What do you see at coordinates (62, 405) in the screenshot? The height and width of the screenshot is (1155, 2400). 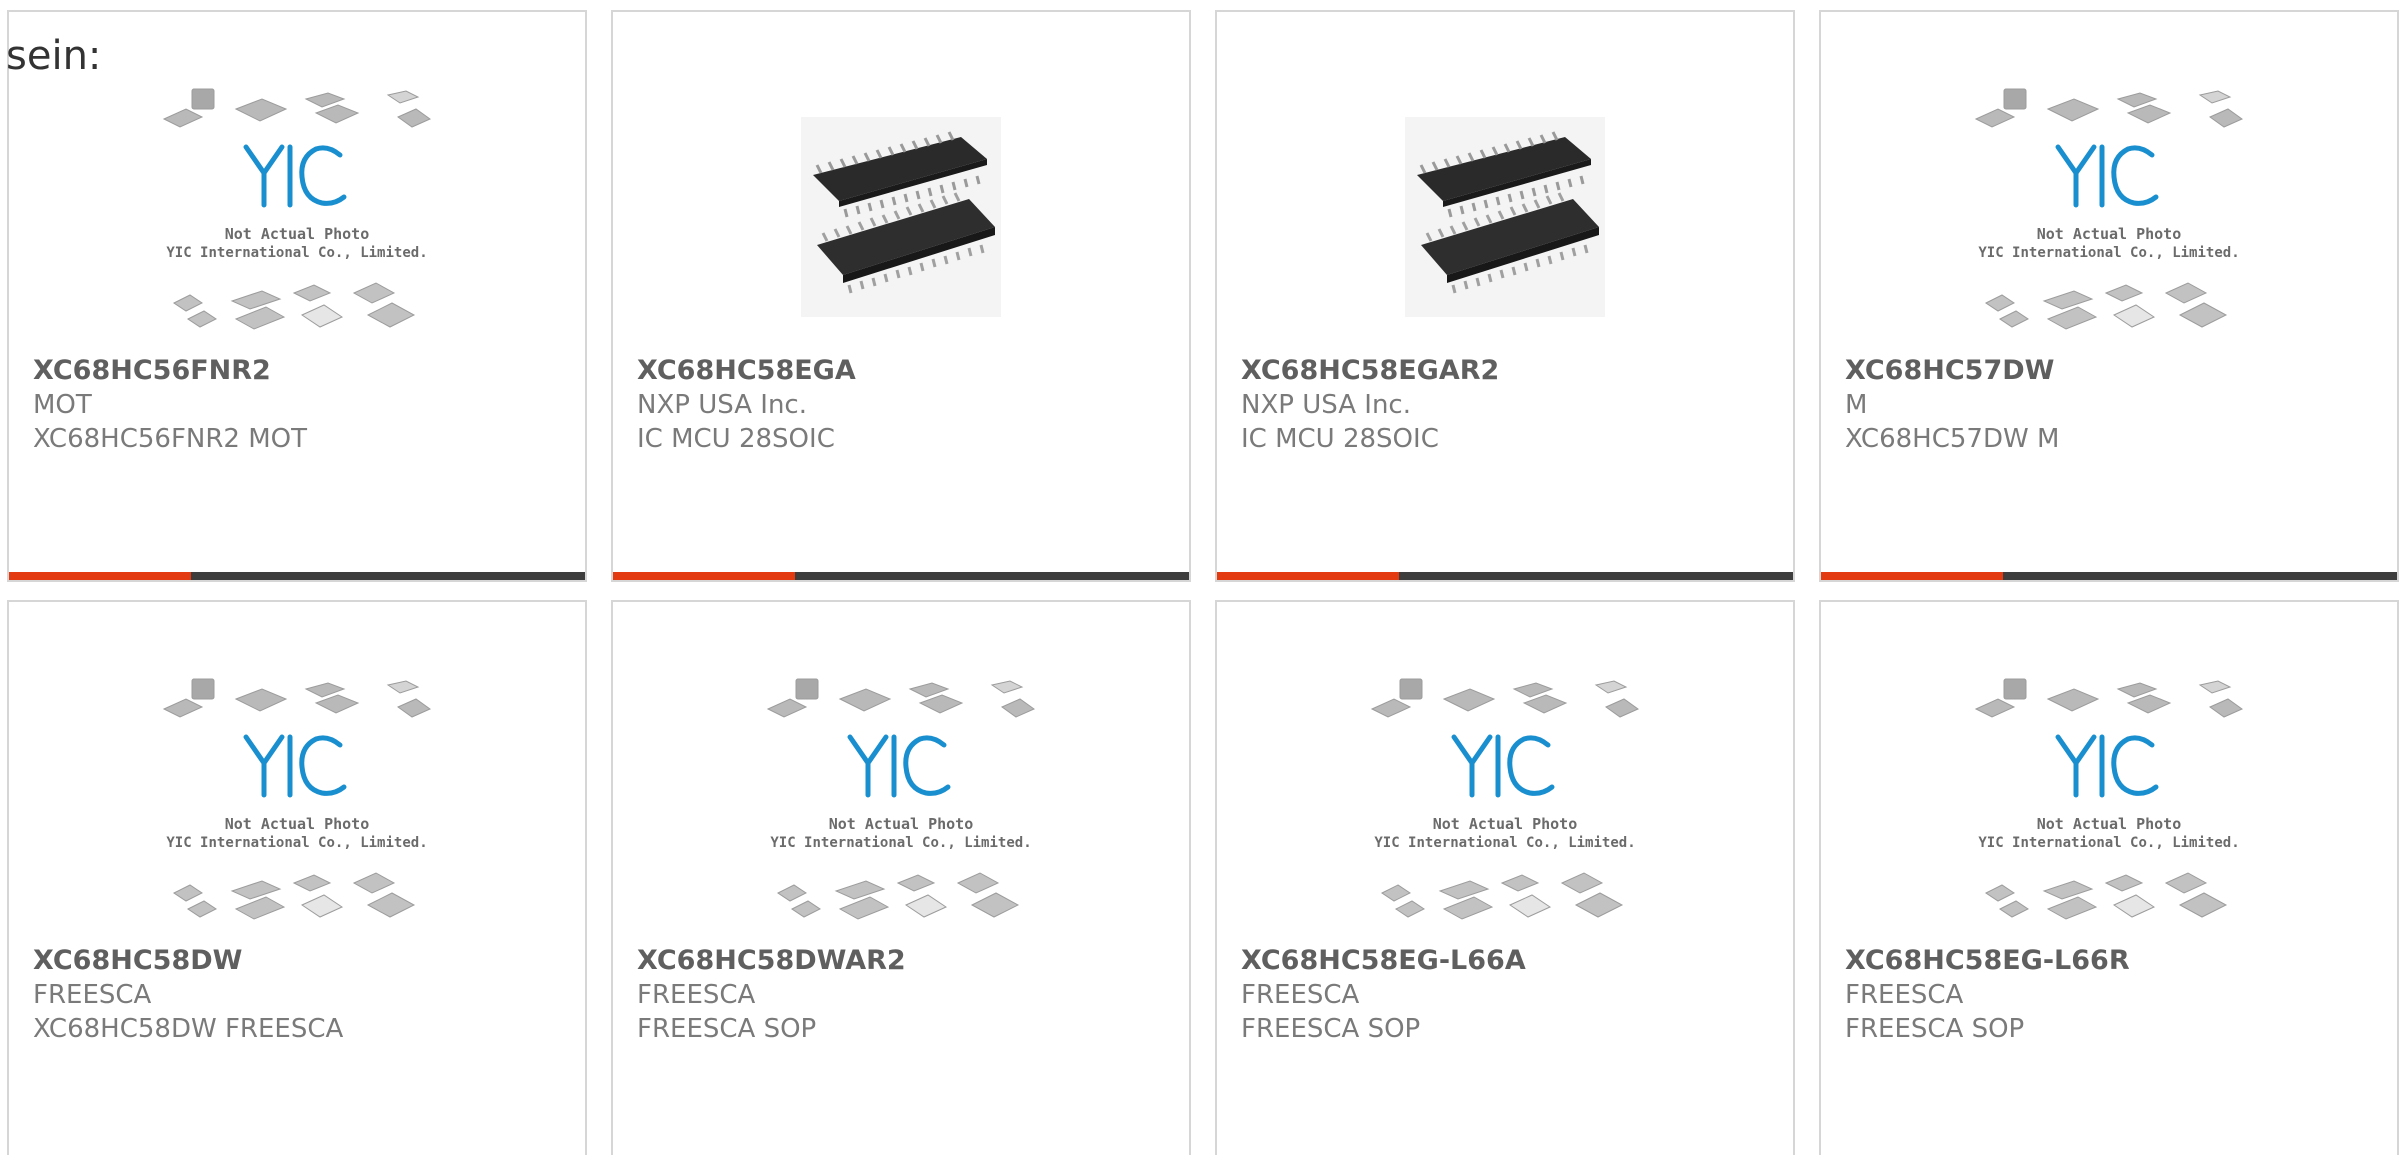 I see `manufacturer-label: MOT` at bounding box center [62, 405].